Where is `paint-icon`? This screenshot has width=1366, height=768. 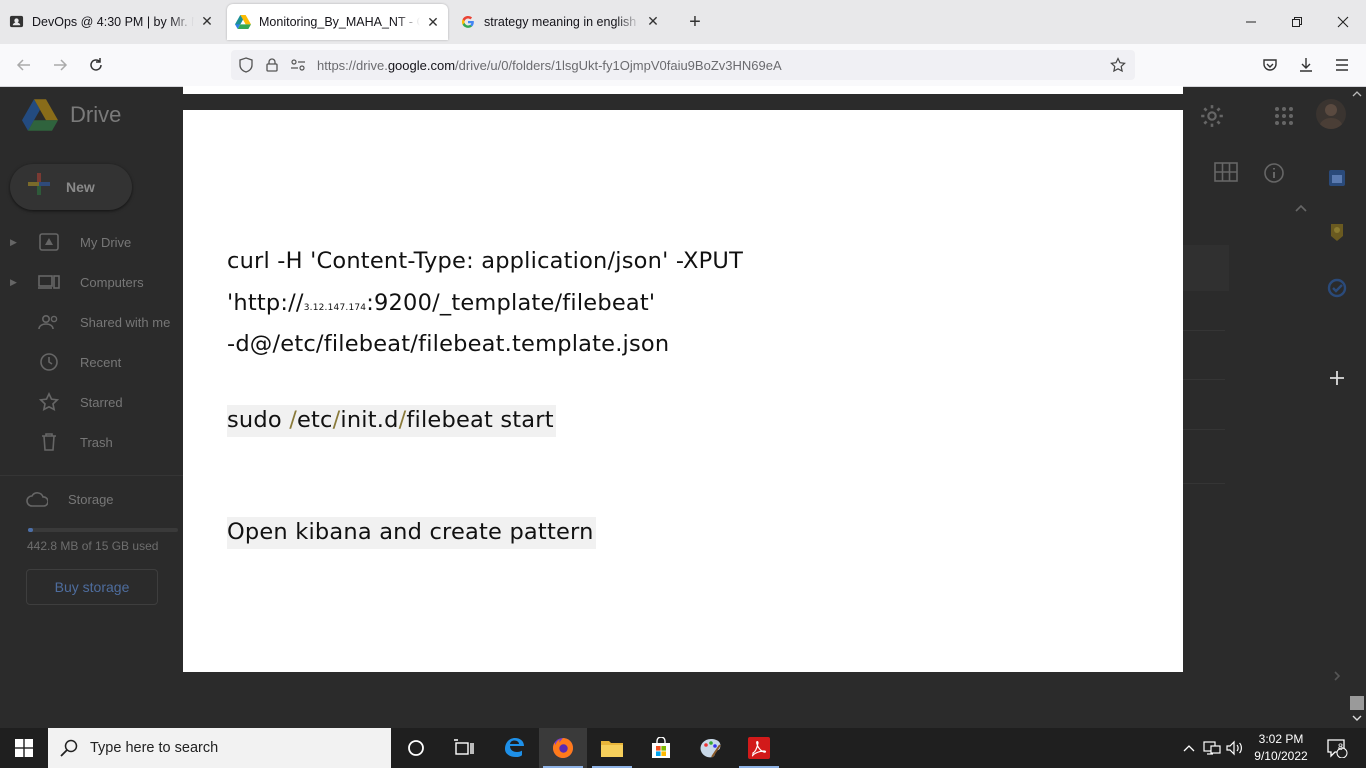 paint-icon is located at coordinates (710, 748).